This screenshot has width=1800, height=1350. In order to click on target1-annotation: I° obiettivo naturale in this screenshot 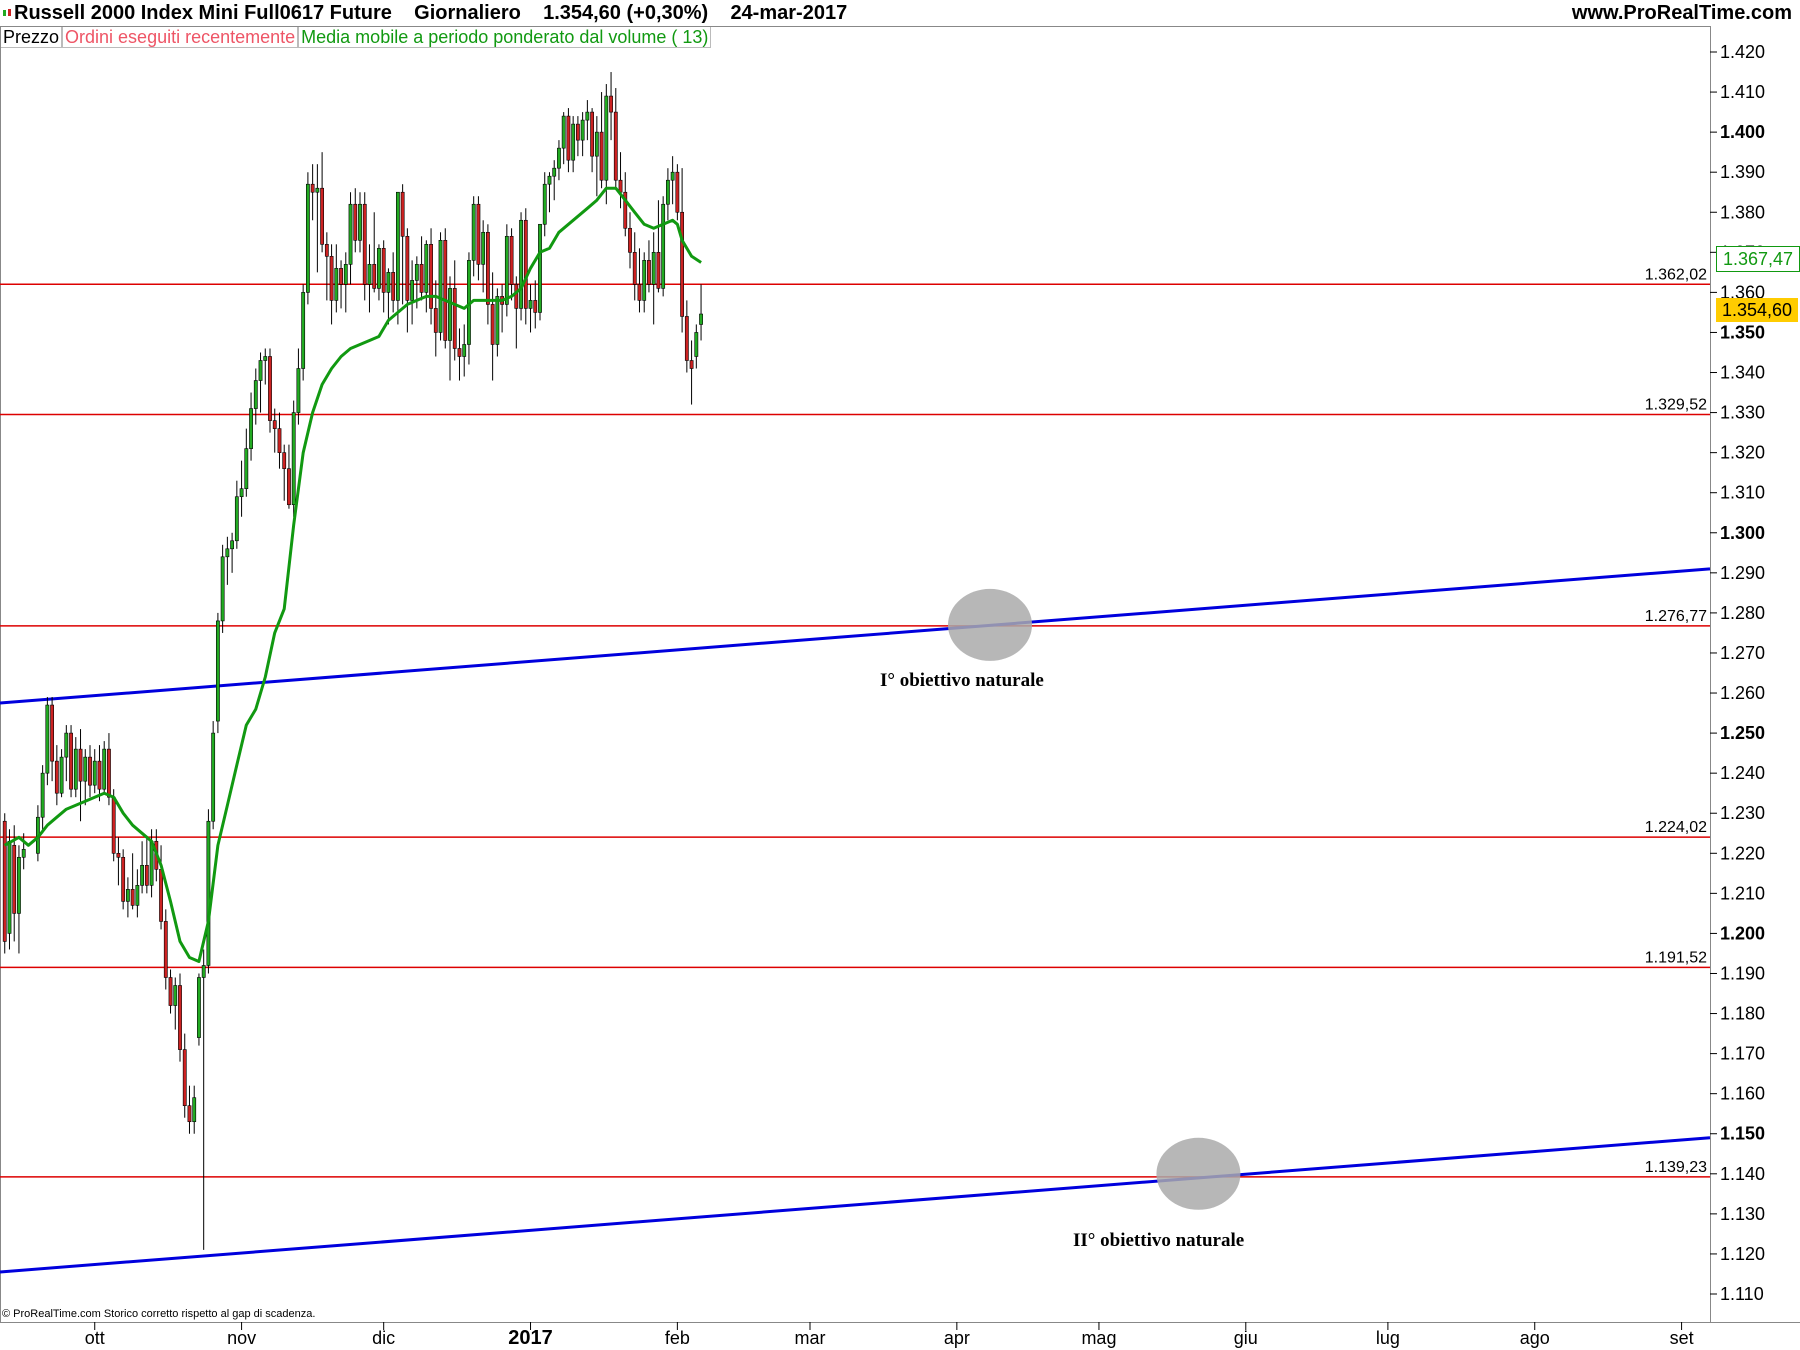, I will do `click(962, 680)`.